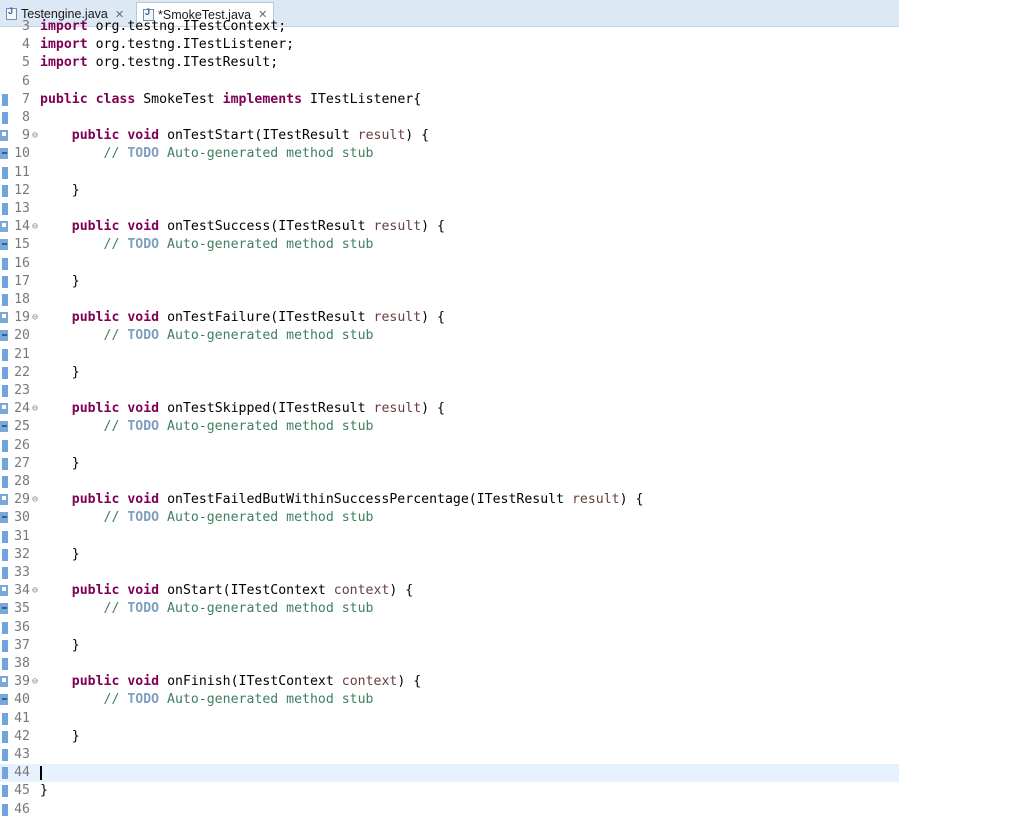  What do you see at coordinates (449, 755) in the screenshot?
I see `code-line: 43` at bounding box center [449, 755].